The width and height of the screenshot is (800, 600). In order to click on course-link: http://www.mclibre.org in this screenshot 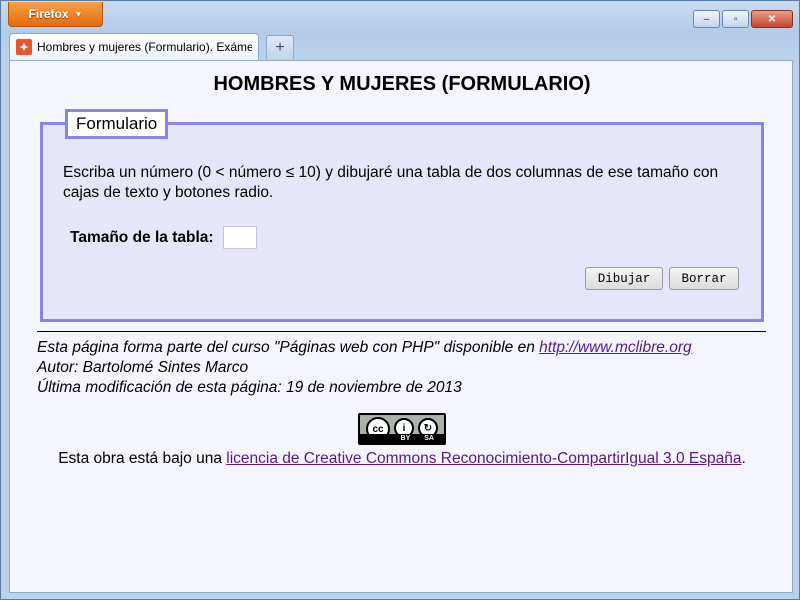, I will do `click(615, 347)`.